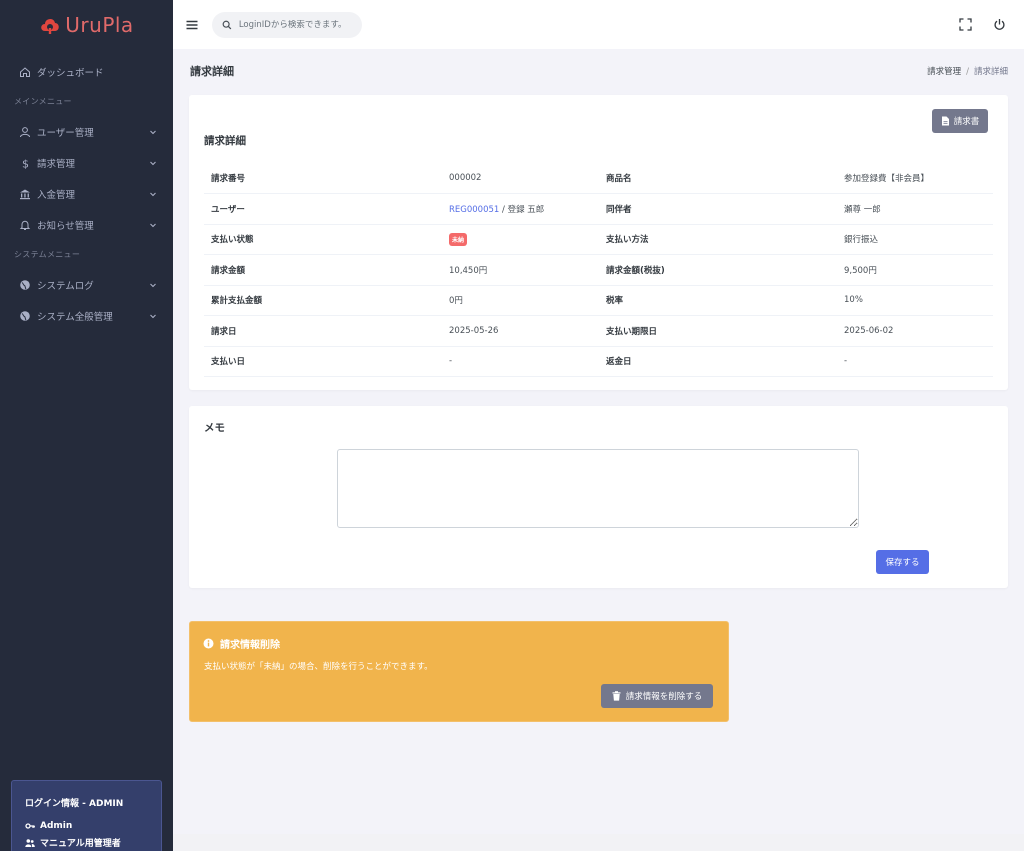 The image size is (1024, 851). I want to click on delete-panel-message: 支払い状態が「未納」の場合、削除を行うことができます。, so click(318, 667).